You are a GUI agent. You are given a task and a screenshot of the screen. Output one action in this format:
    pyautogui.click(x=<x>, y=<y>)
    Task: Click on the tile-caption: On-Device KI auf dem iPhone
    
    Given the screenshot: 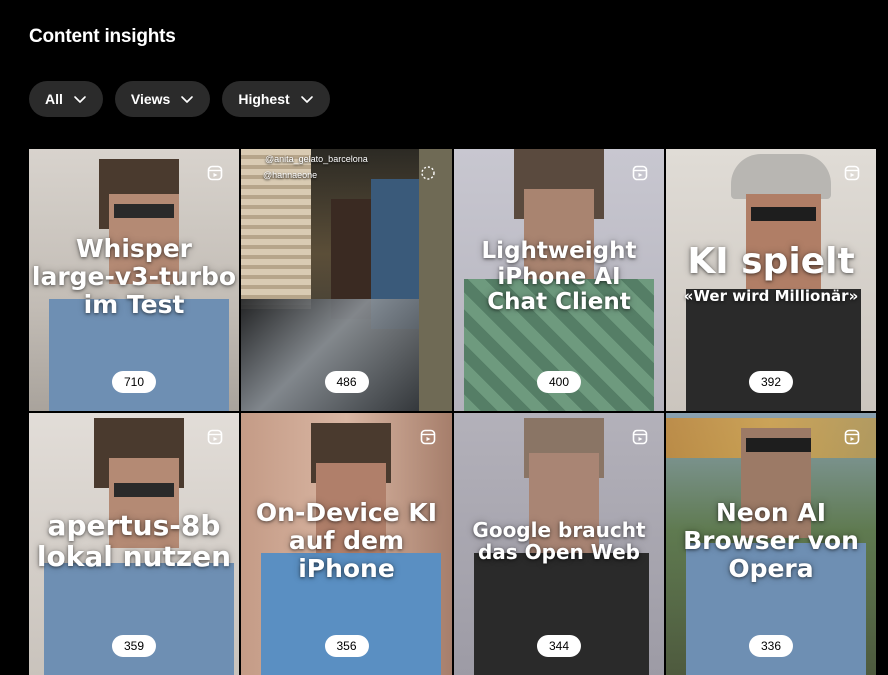 What is the action you would take?
    pyautogui.click(x=346, y=541)
    